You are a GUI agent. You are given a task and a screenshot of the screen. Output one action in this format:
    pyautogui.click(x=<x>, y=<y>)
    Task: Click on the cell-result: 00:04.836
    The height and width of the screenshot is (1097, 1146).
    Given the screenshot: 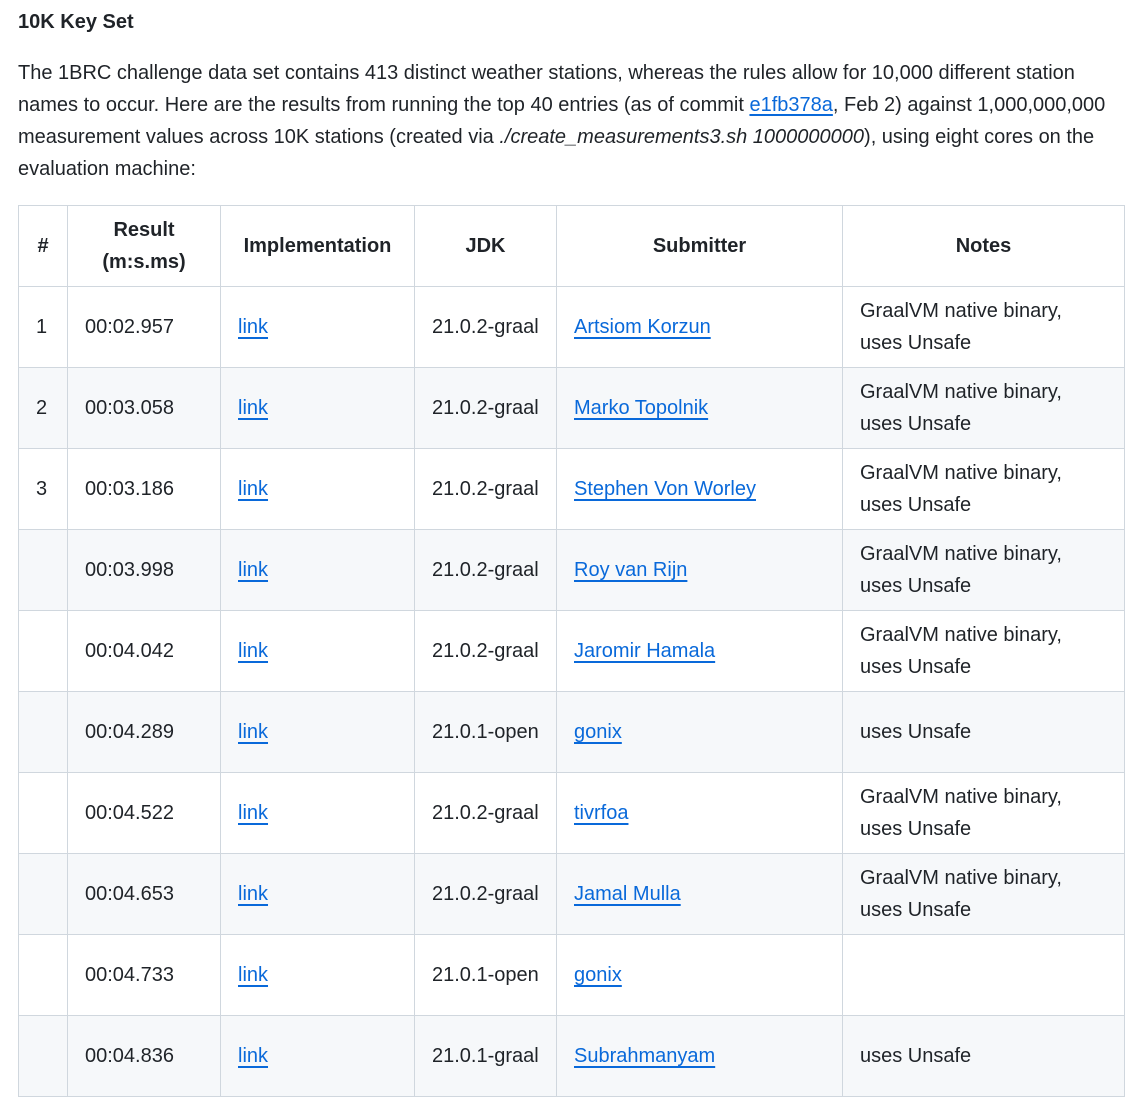 What is the action you would take?
    pyautogui.click(x=144, y=1056)
    